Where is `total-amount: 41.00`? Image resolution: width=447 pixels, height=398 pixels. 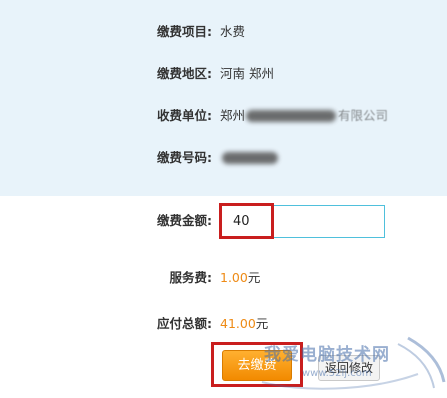
total-amount: 41.00 is located at coordinates (238, 323).